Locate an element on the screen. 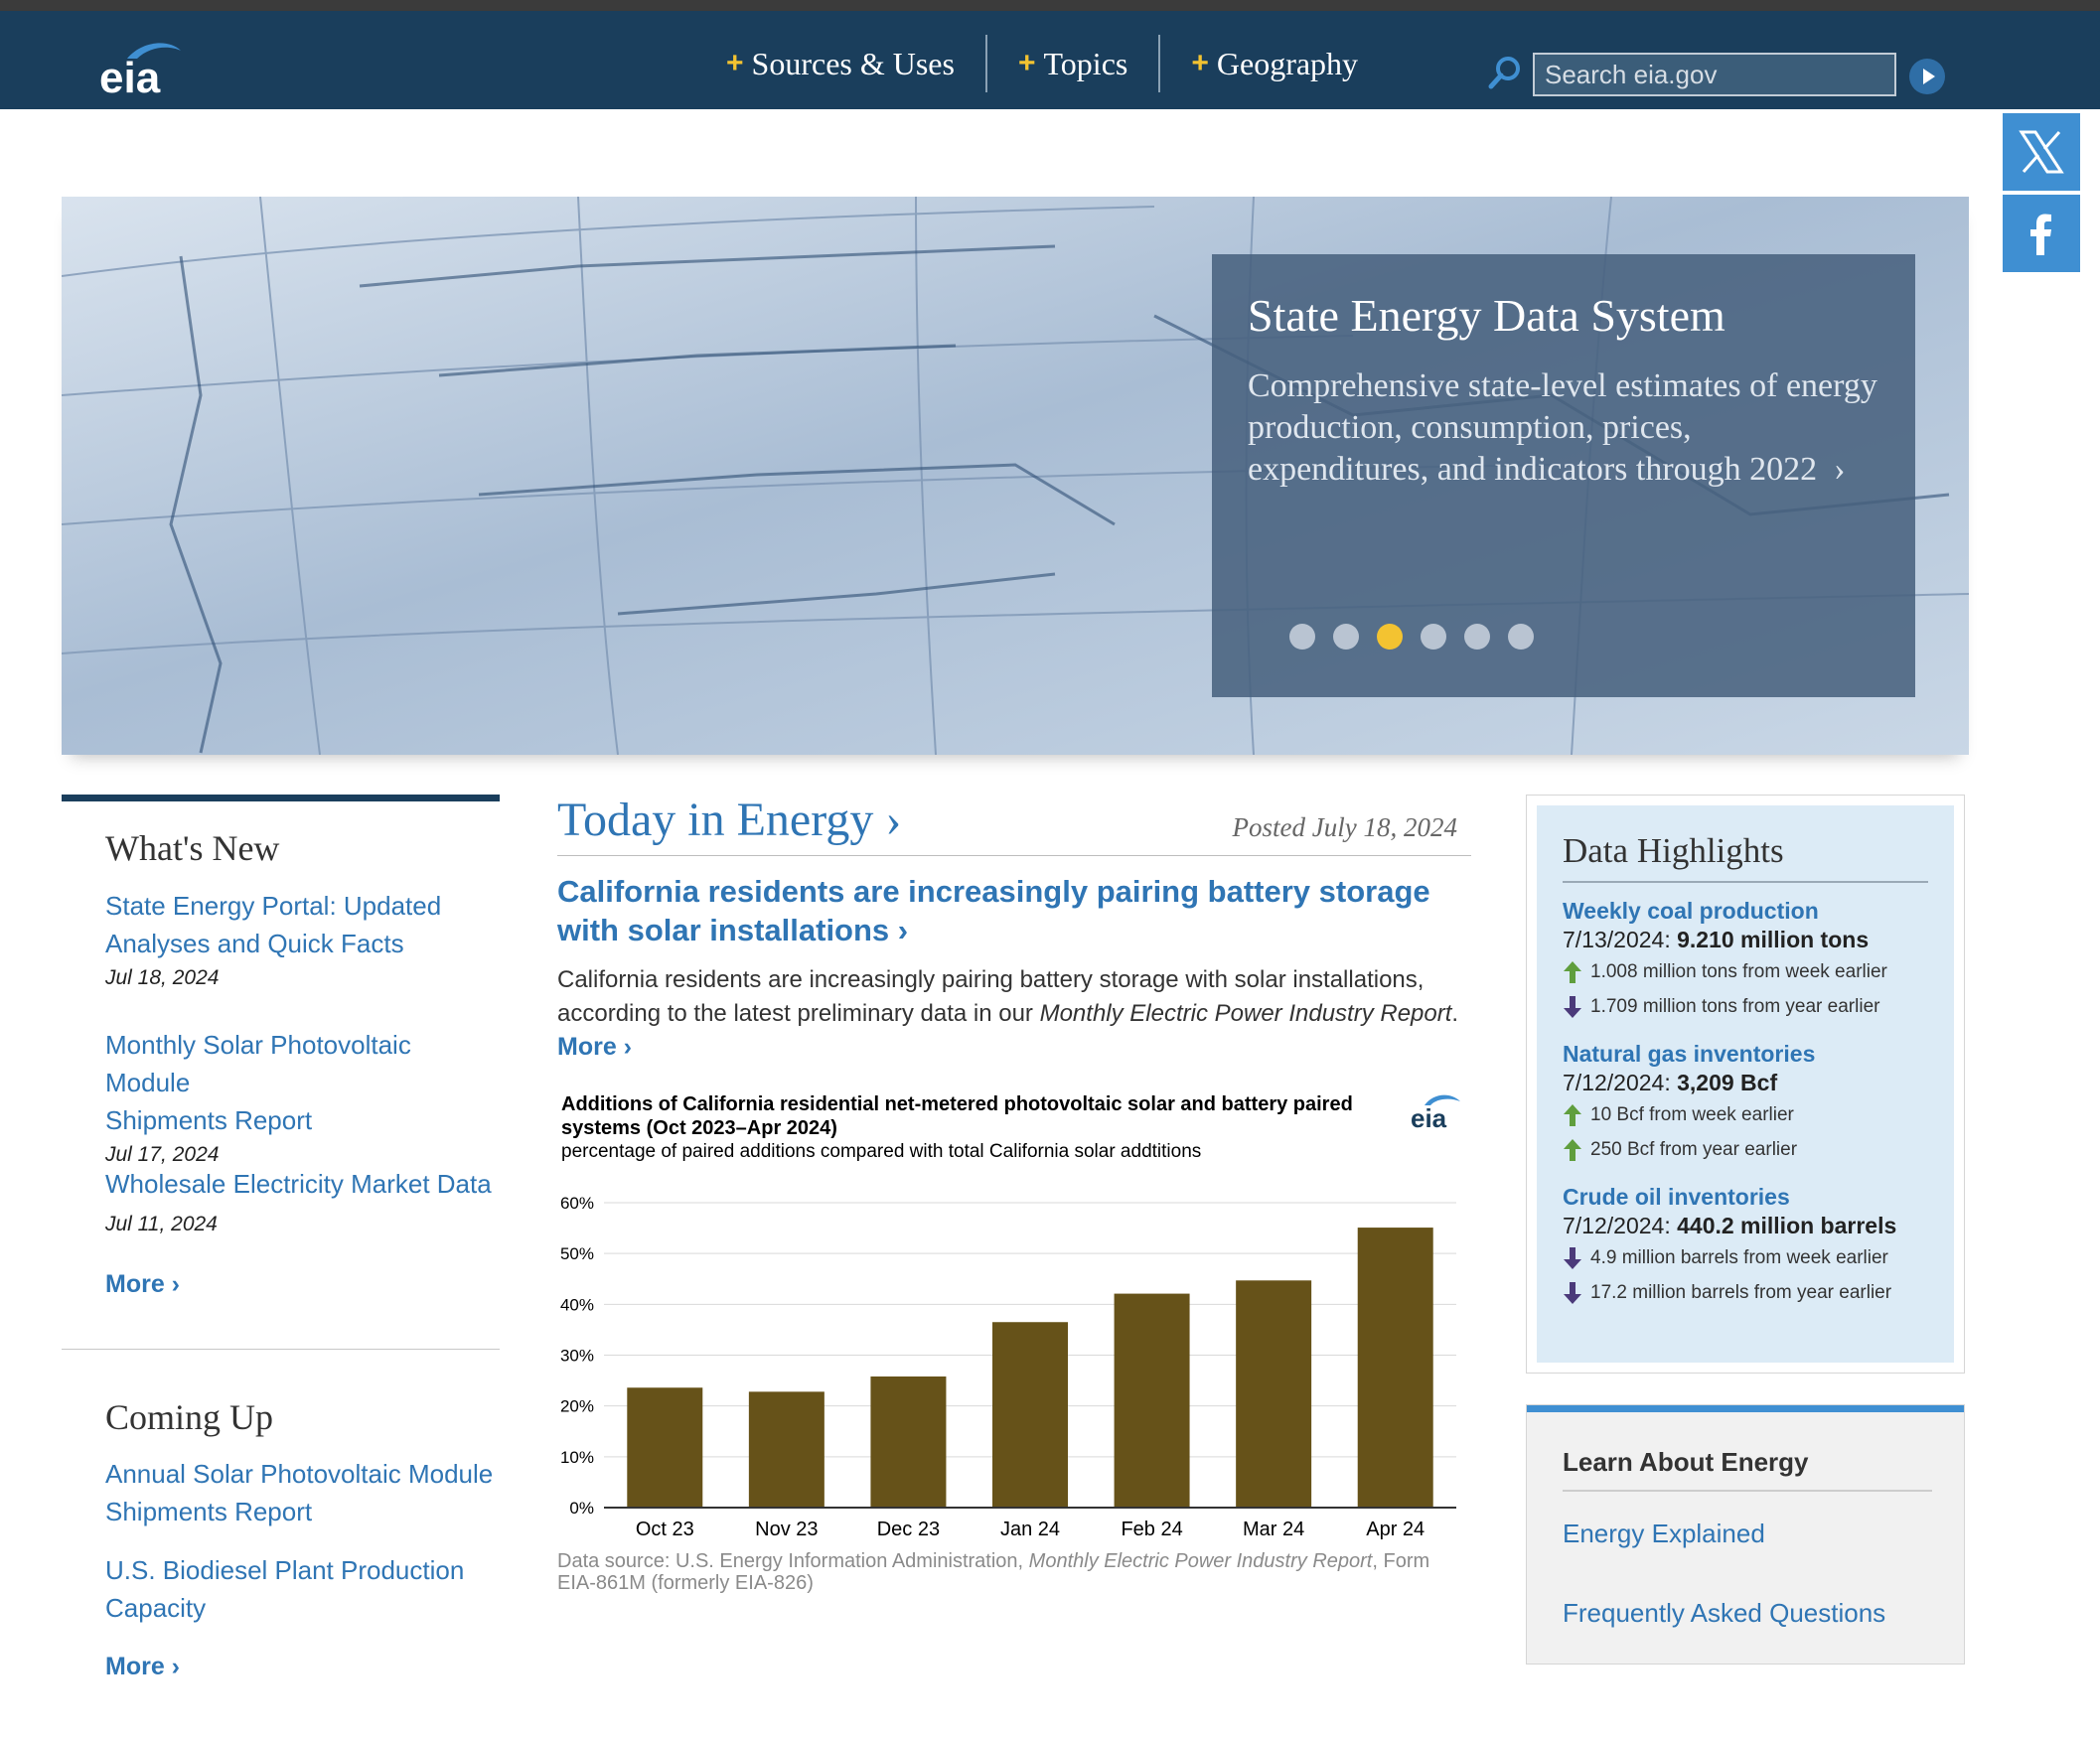 The height and width of the screenshot is (1738, 2100). data-highlight-change: 1.709 million tons from year earlier is located at coordinates (1745, 1006).